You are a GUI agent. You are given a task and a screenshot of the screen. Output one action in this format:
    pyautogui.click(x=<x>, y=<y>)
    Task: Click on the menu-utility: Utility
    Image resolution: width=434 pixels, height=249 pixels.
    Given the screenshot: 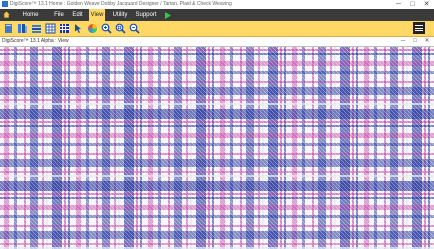 What is the action you would take?
    pyautogui.click(x=120, y=15)
    